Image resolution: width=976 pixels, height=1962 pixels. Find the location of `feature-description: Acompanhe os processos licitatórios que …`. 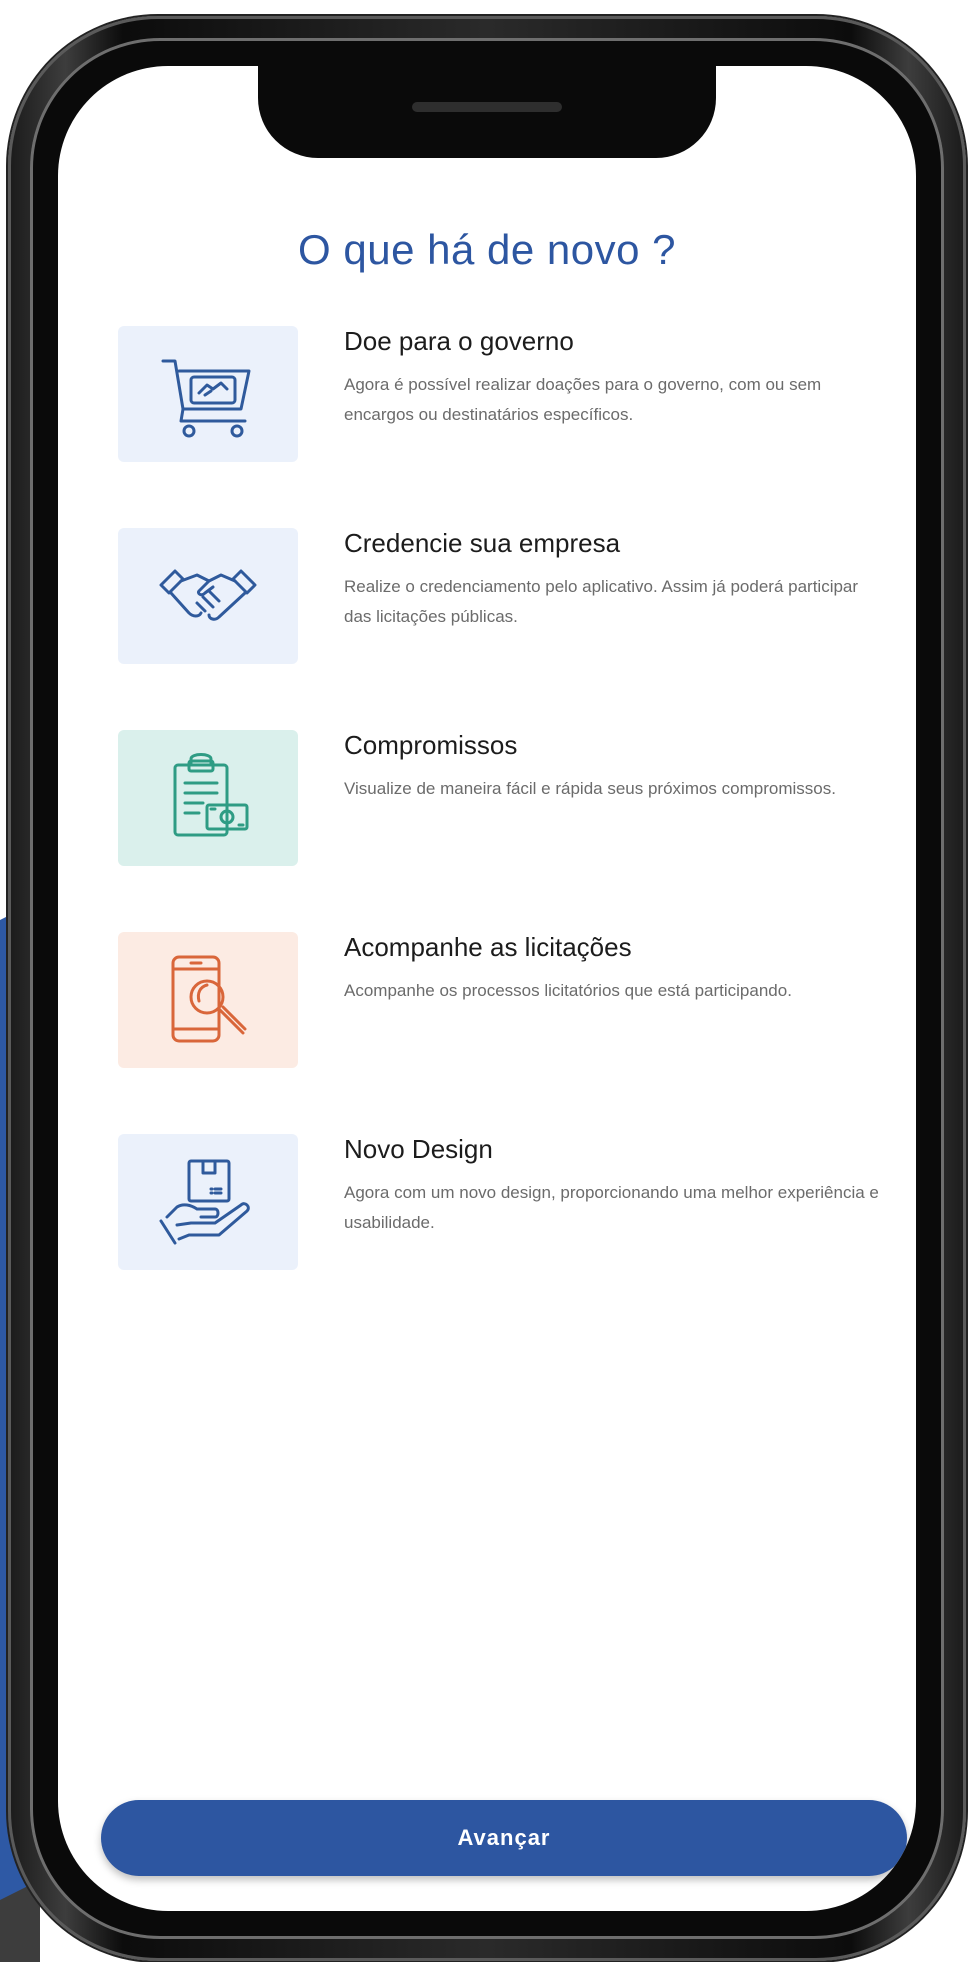

feature-description: Acompanhe os processos licitatórios que … is located at coordinates (568, 990).